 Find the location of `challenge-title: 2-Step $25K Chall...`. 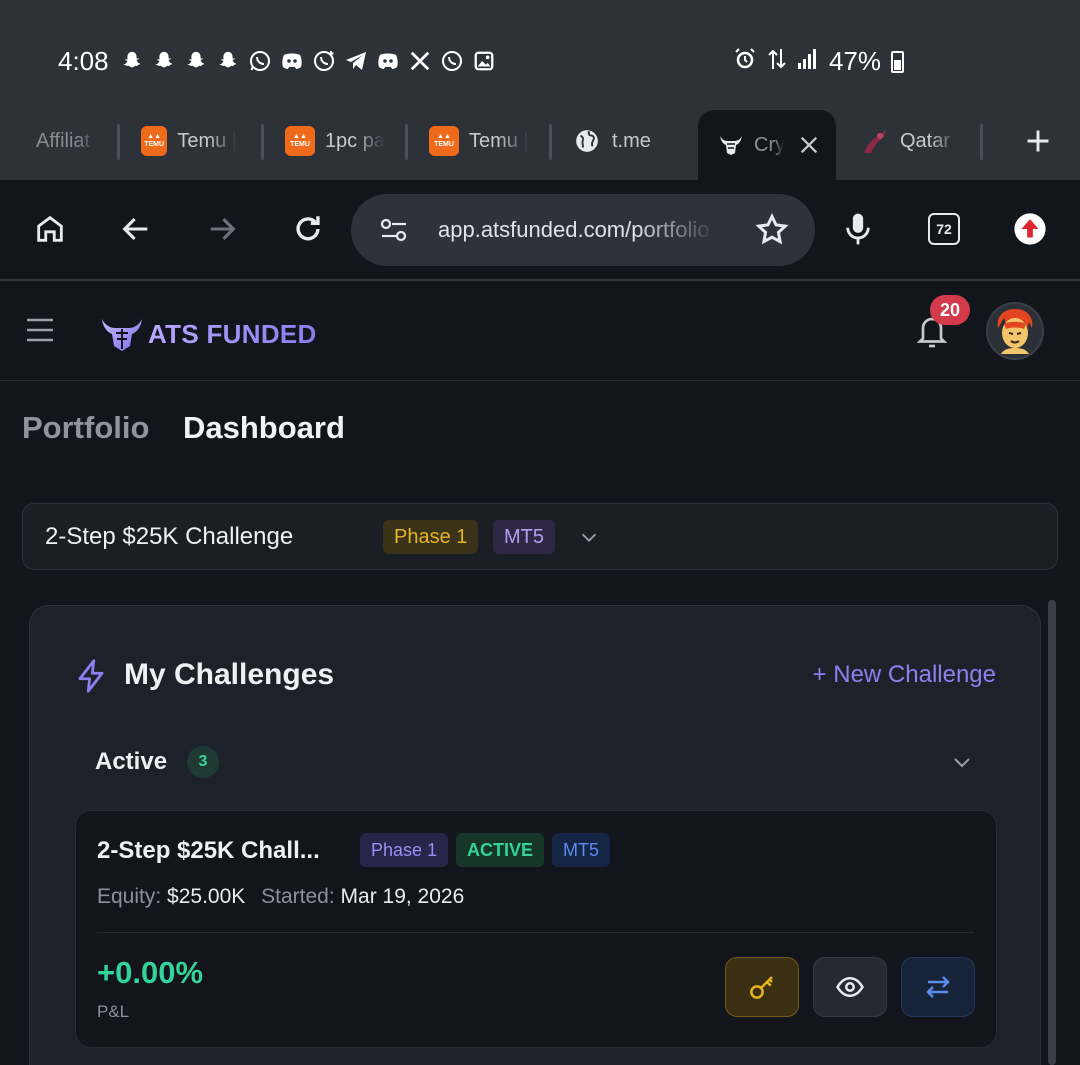

challenge-title: 2-Step $25K Chall... is located at coordinates (208, 850).